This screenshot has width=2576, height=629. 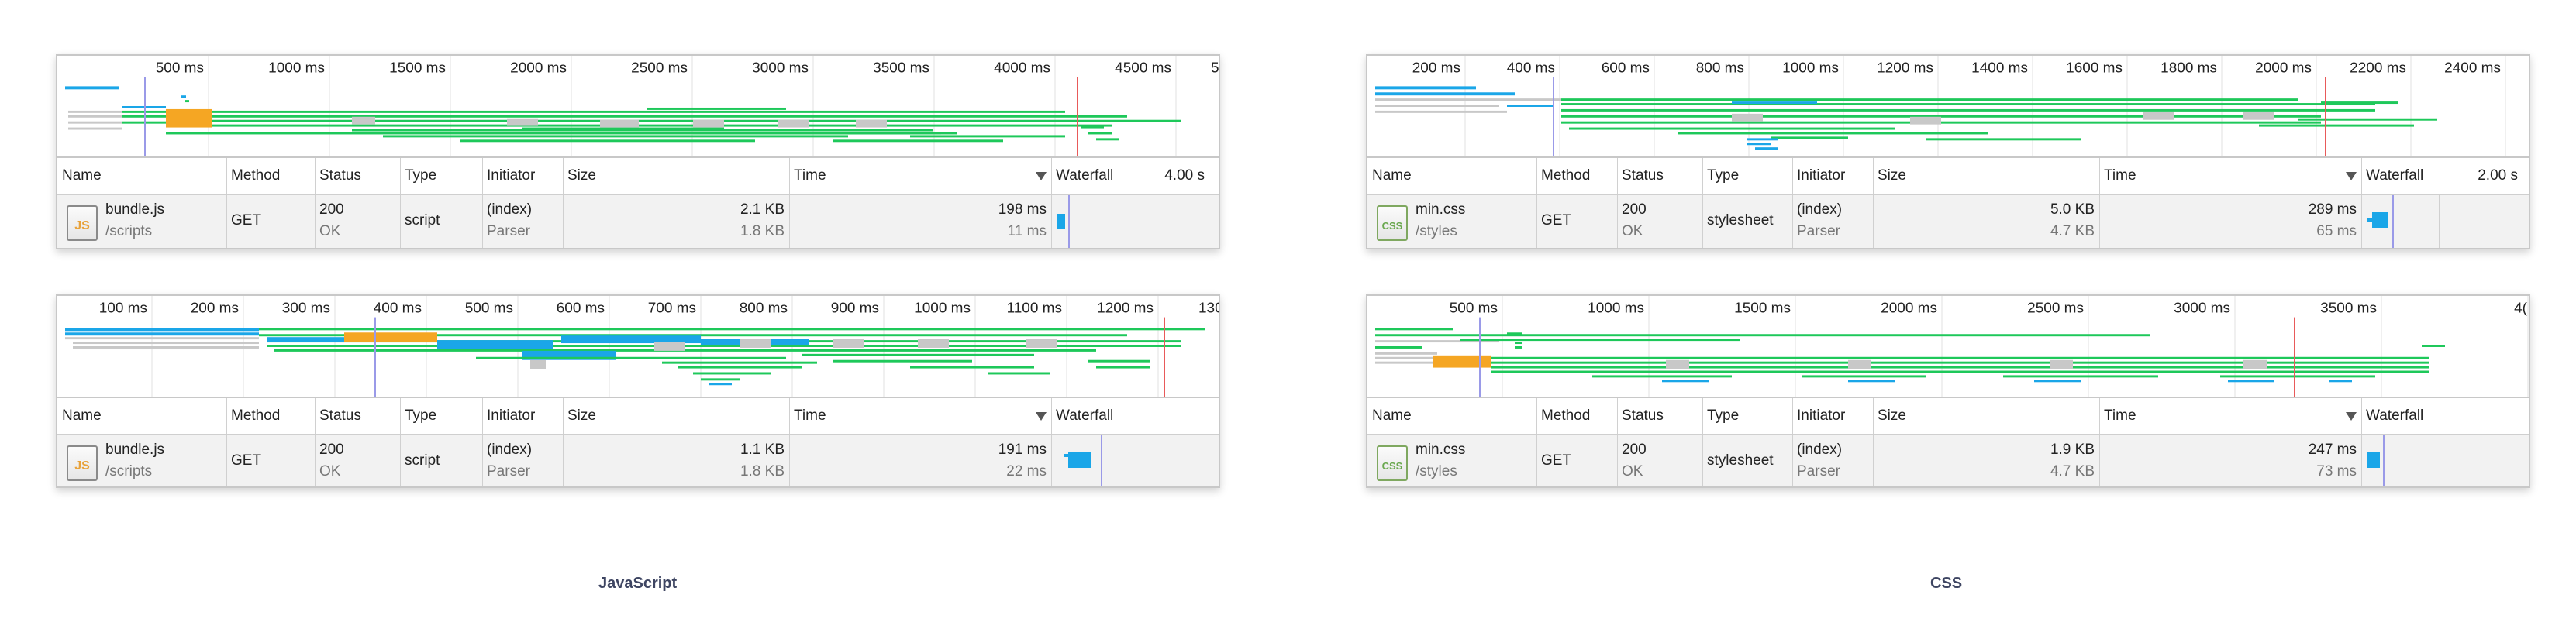 I want to click on waterfall-scale-label: 4.00 s, so click(x=1184, y=175).